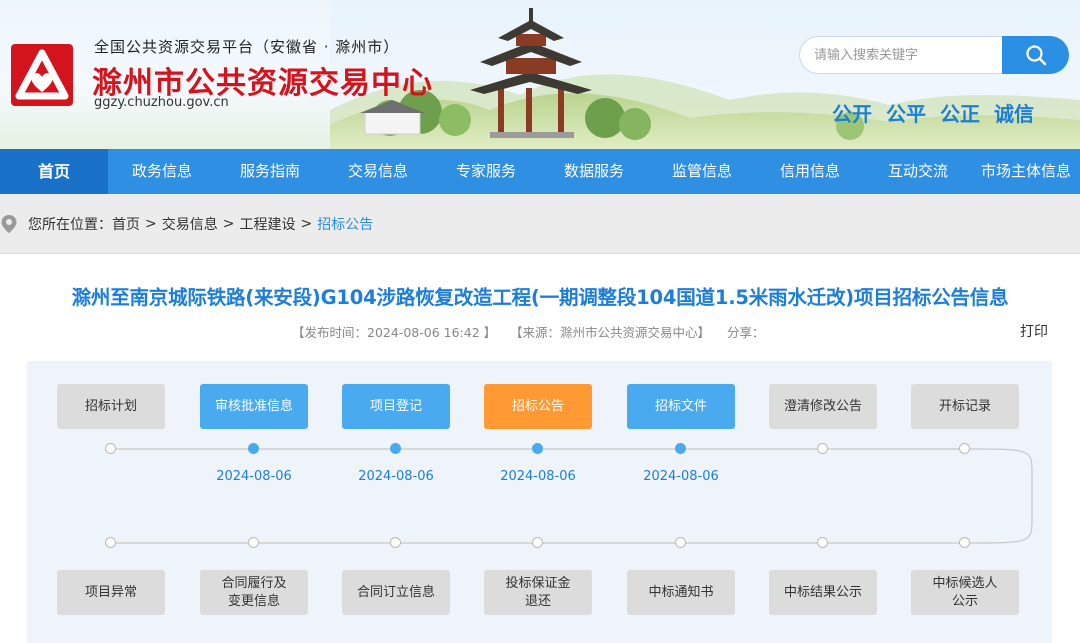 The image size is (1080, 643). I want to click on slogan-honest: 诚信, so click(1014, 114).